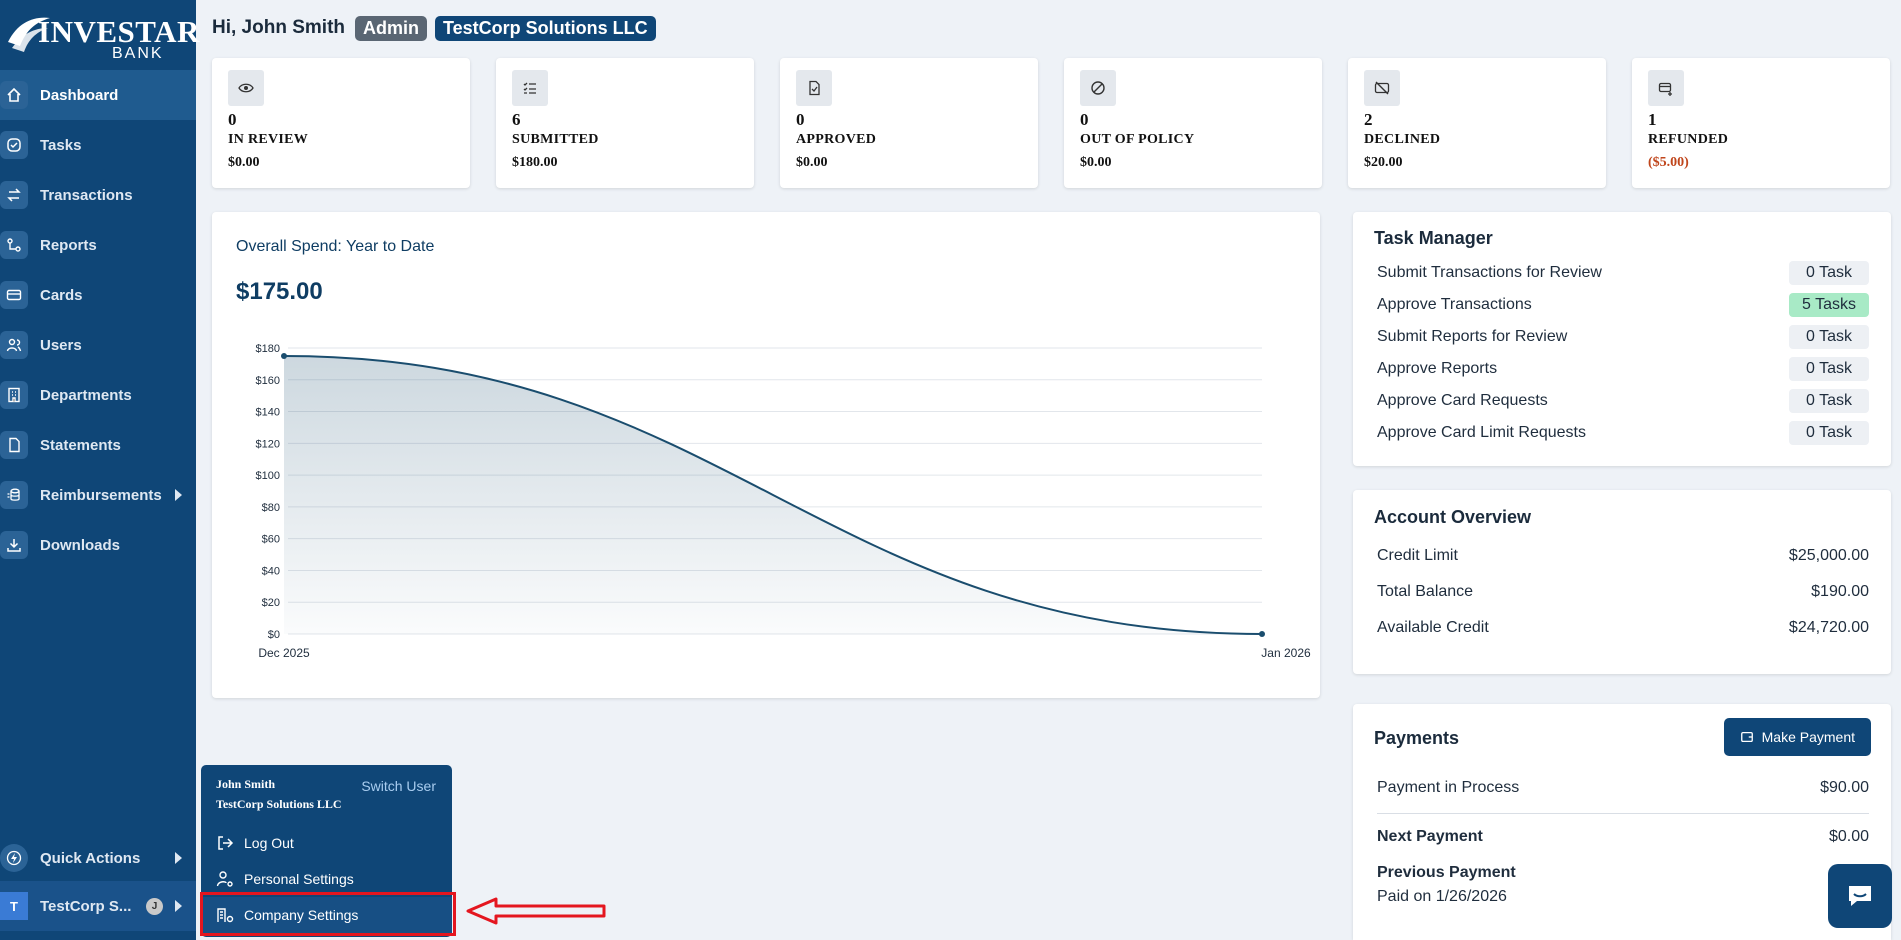  What do you see at coordinates (14, 195) in the screenshot?
I see `arrows-exchange-icon` at bounding box center [14, 195].